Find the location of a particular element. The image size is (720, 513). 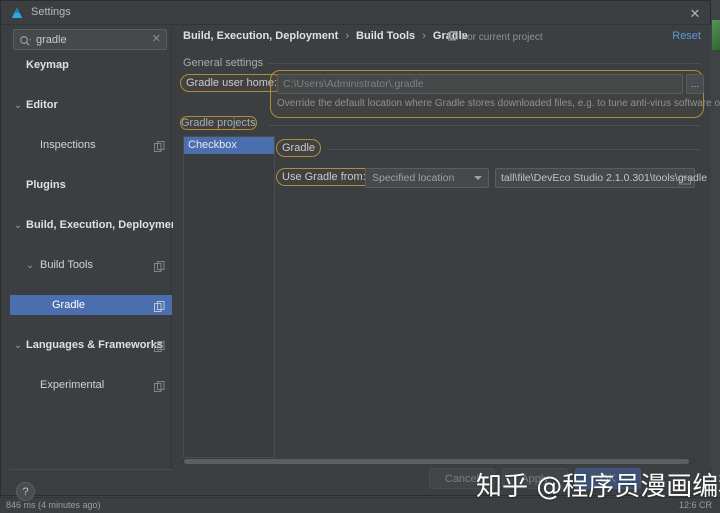

search-input: gradle ✕ is located at coordinates (90, 39).